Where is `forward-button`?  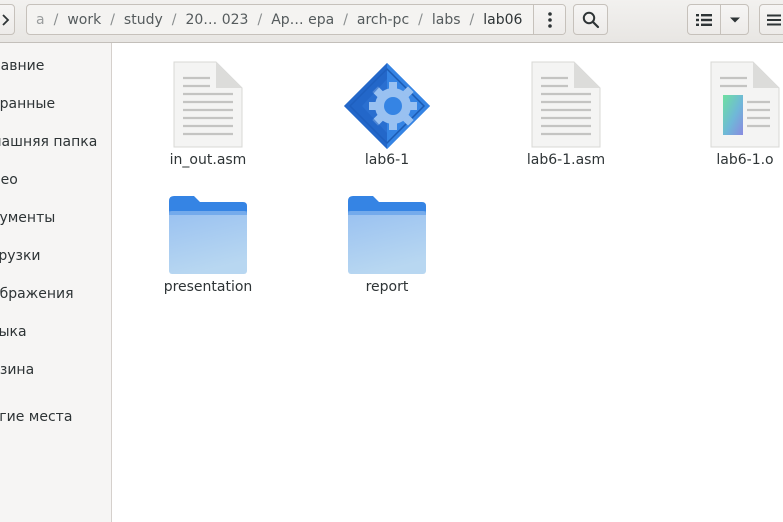
forward-button is located at coordinates (7, 19).